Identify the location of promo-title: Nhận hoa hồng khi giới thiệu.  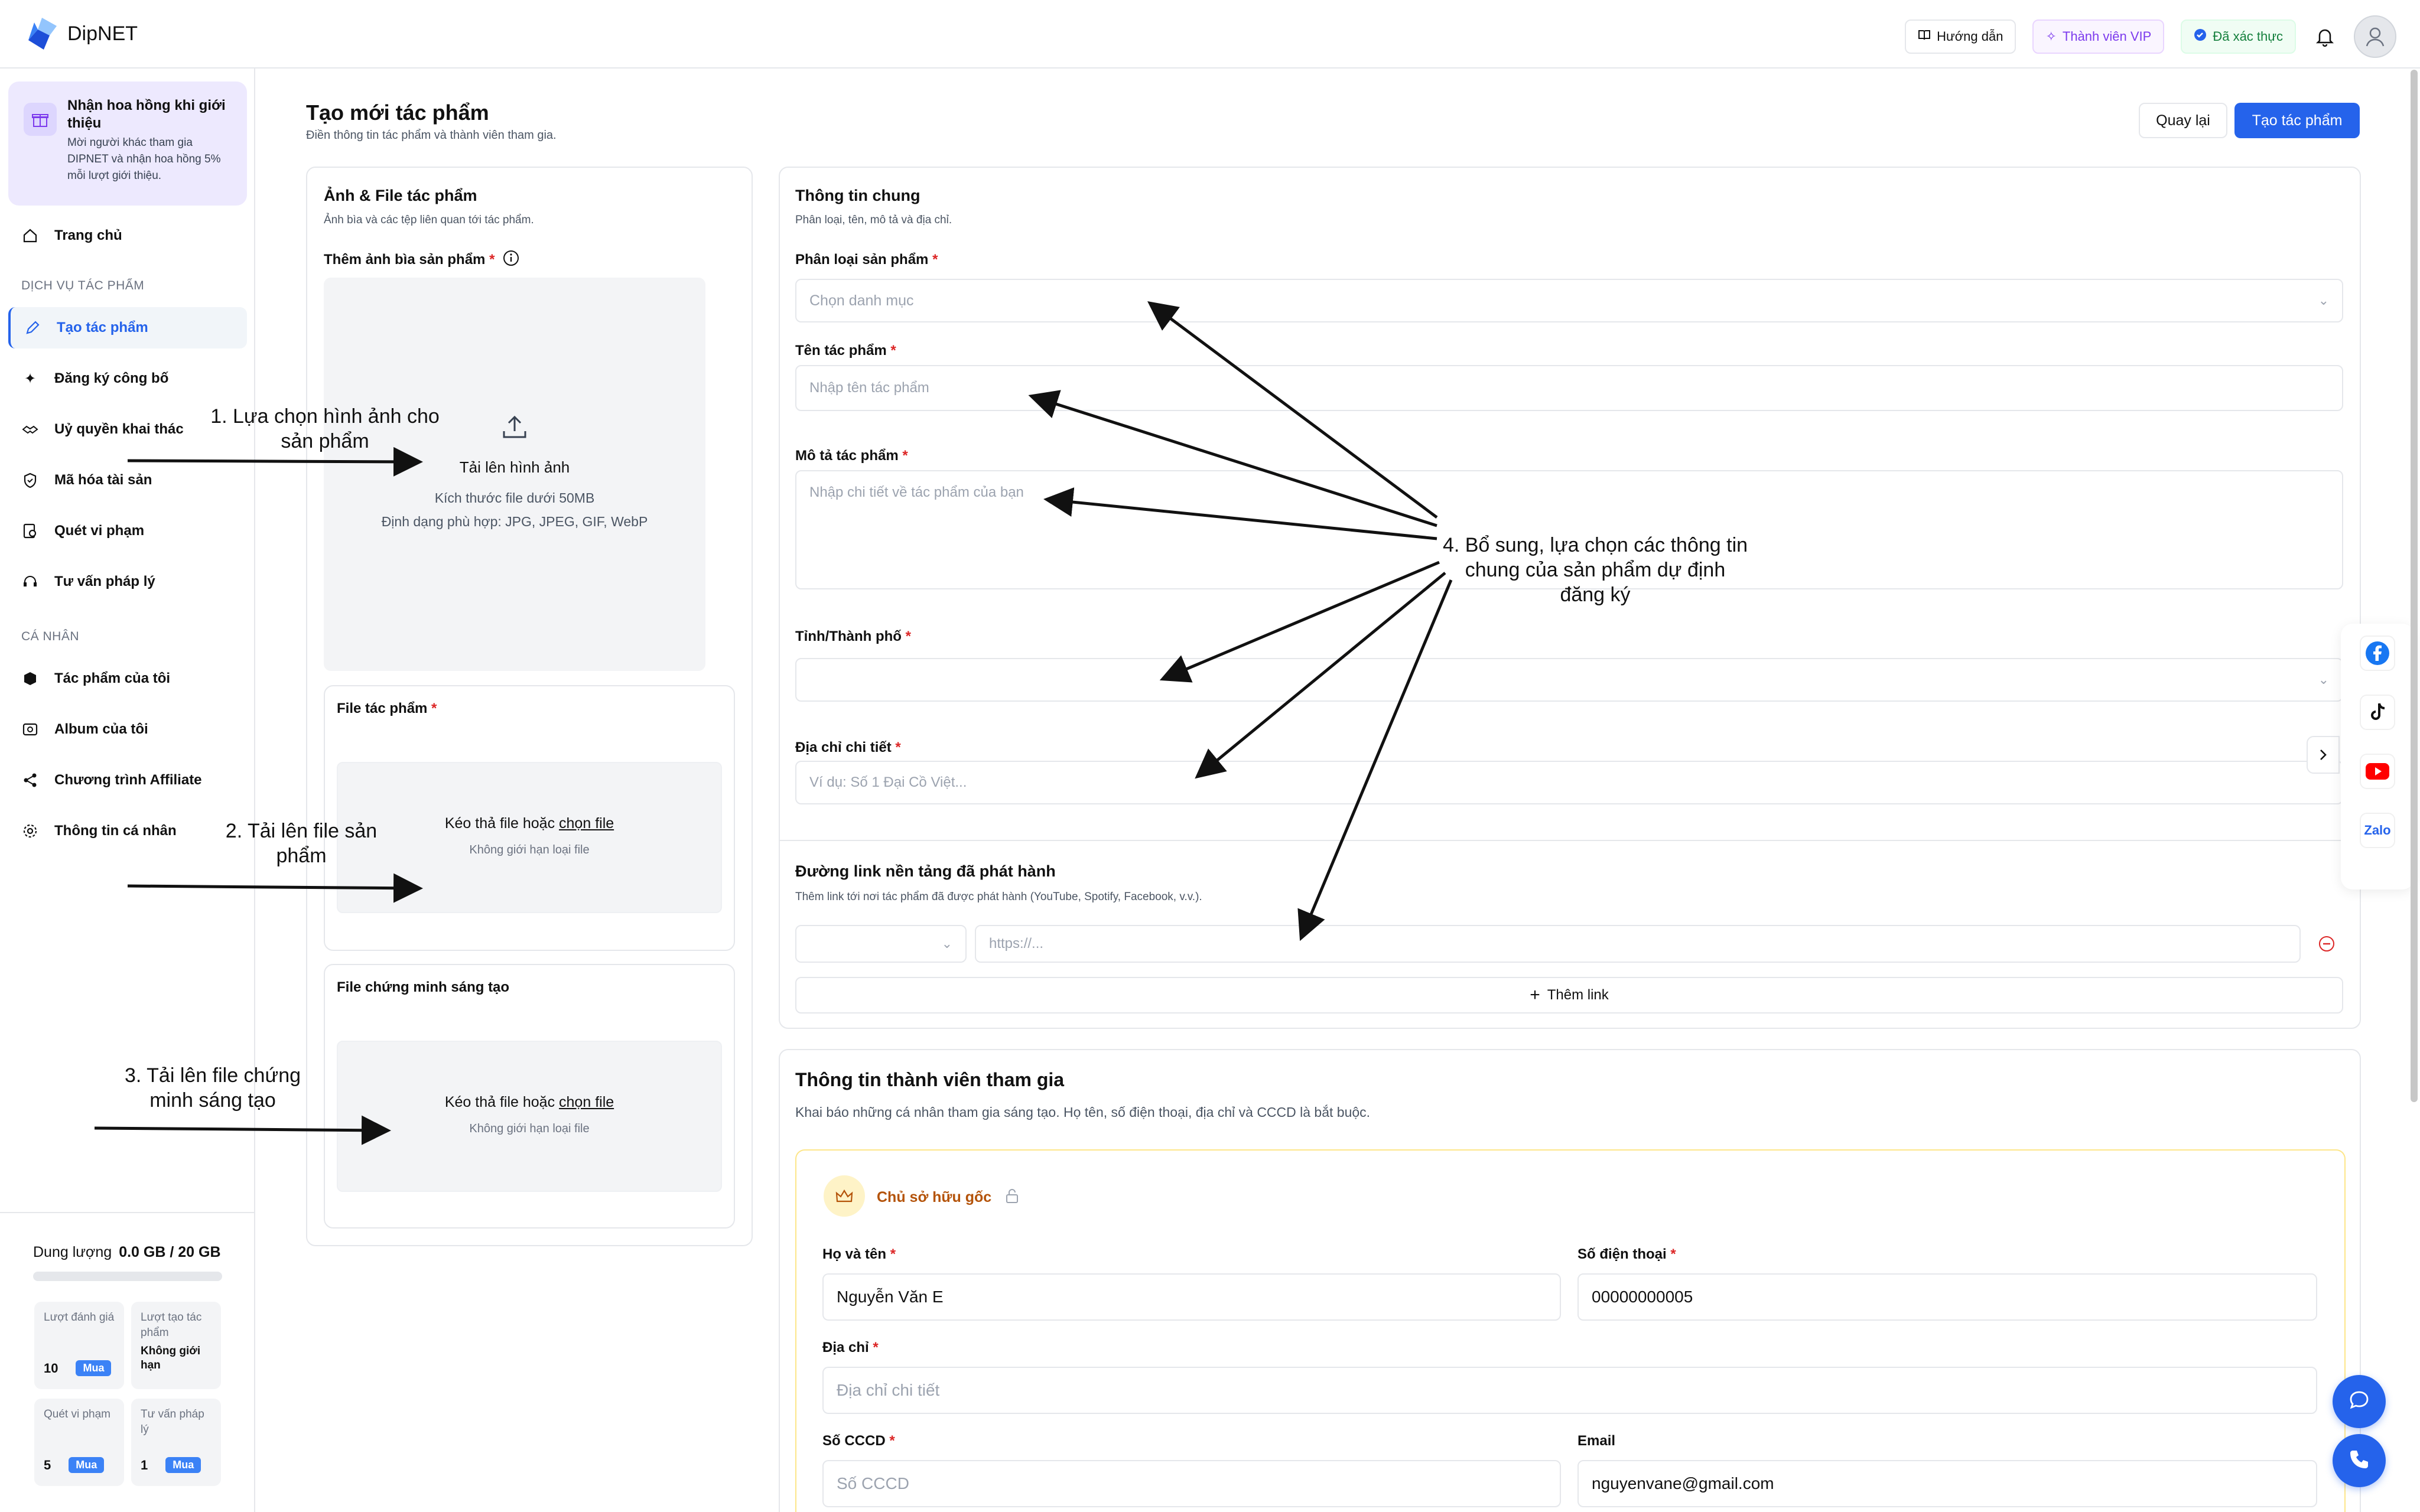
(146, 114).